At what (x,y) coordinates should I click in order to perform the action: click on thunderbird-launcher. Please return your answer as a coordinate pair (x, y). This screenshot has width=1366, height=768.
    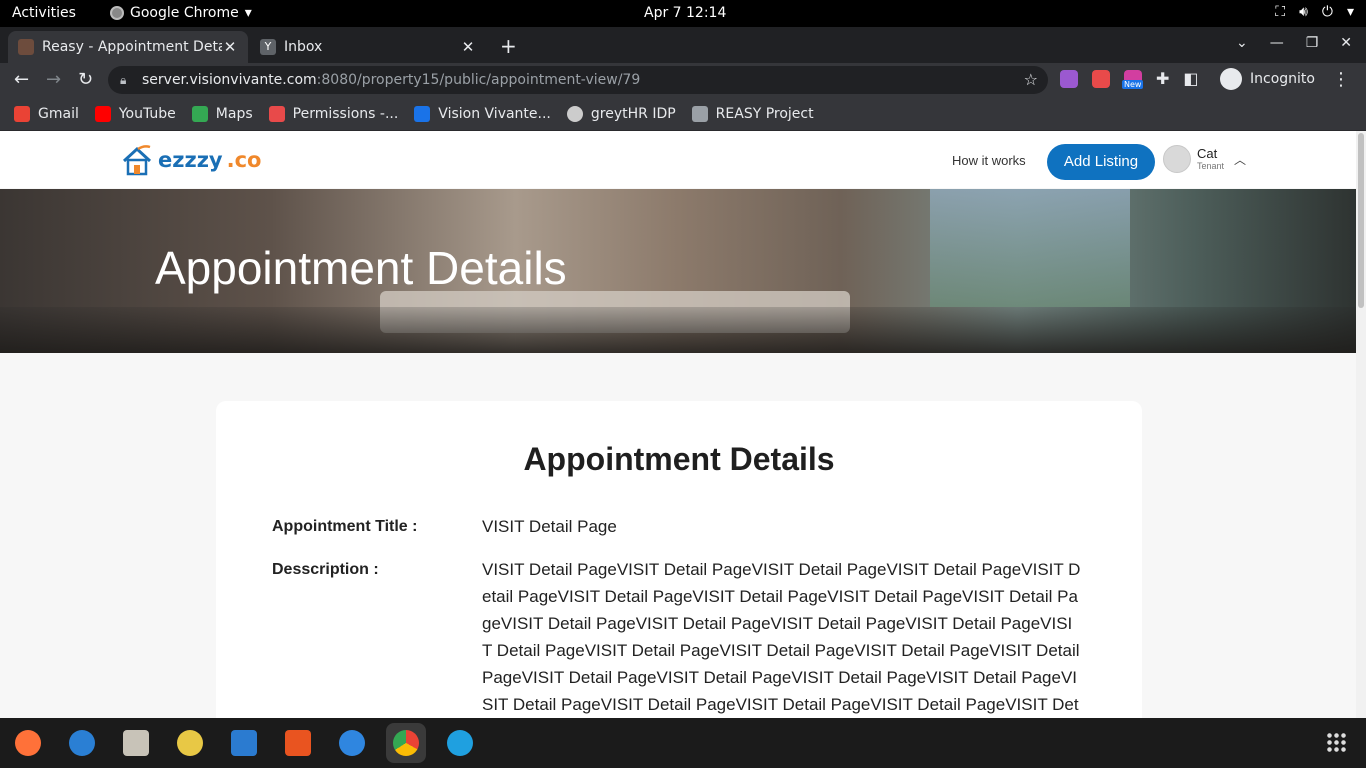
    Looking at the image, I should click on (82, 743).